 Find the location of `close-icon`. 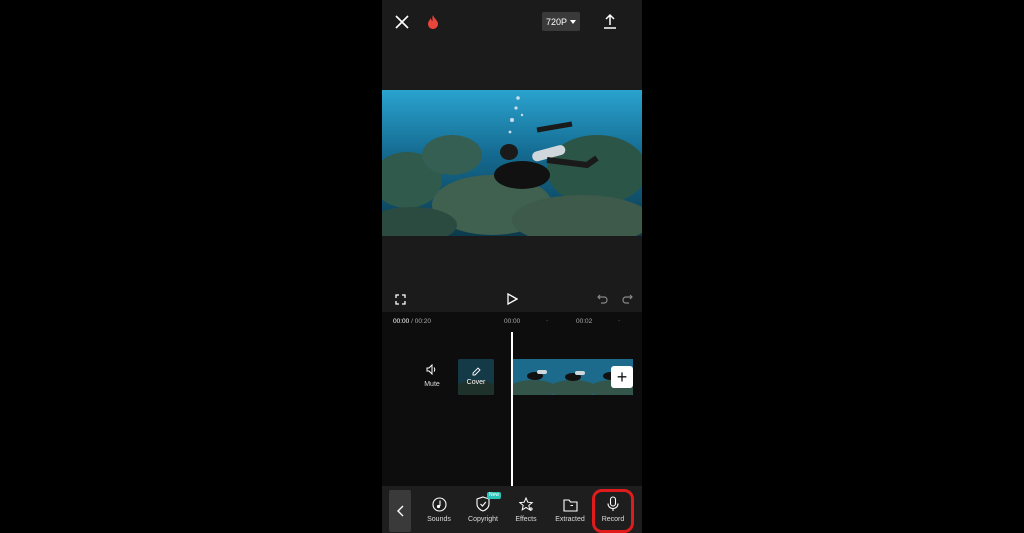

close-icon is located at coordinates (402, 22).